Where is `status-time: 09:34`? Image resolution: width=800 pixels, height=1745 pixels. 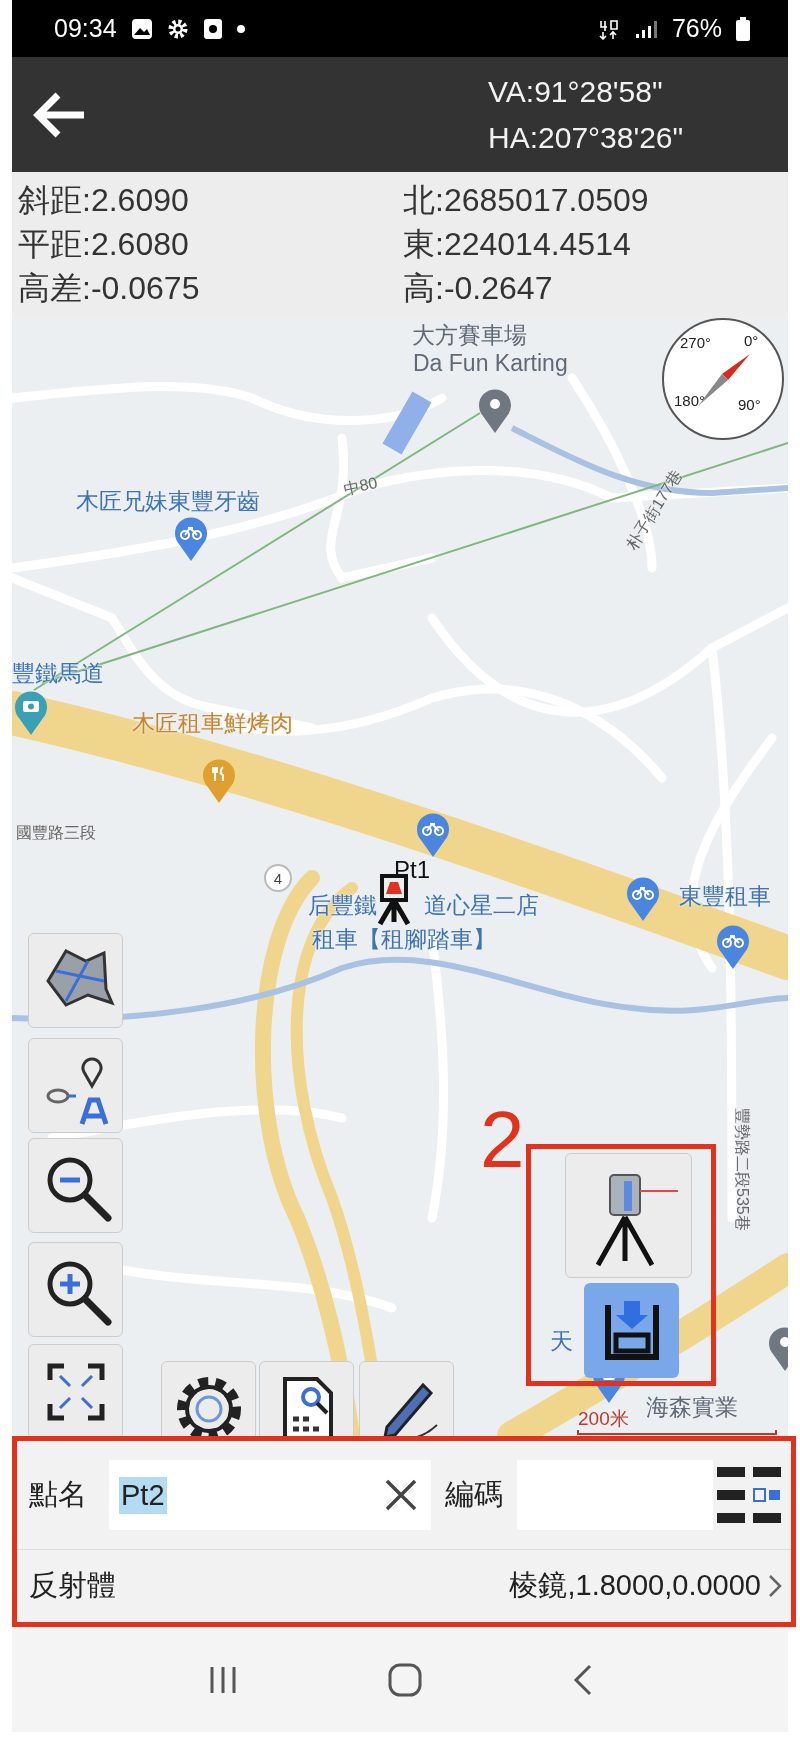 status-time: 09:34 is located at coordinates (85, 28).